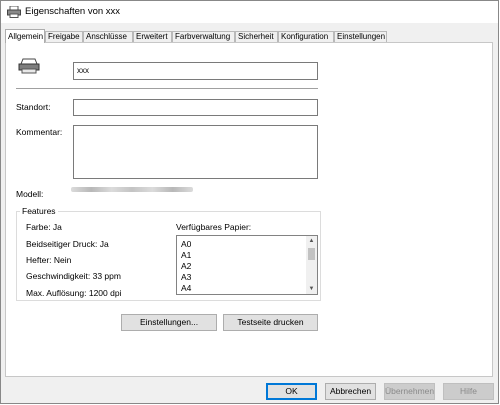  What do you see at coordinates (203, 36) in the screenshot?
I see `tab-farbverwaltung: Farbverwaltung` at bounding box center [203, 36].